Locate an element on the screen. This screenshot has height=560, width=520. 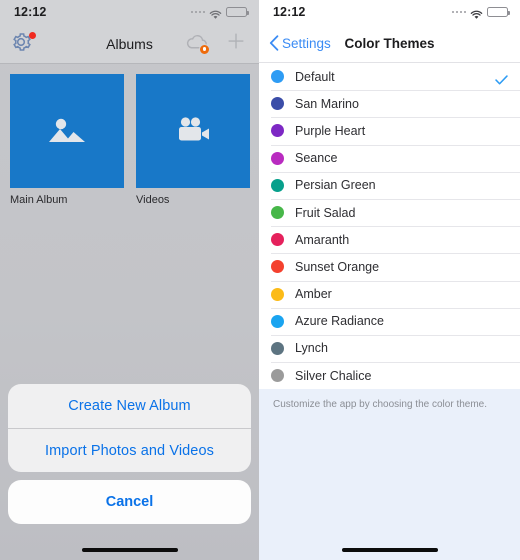
photo-mountain-icon is located at coordinates (67, 130).